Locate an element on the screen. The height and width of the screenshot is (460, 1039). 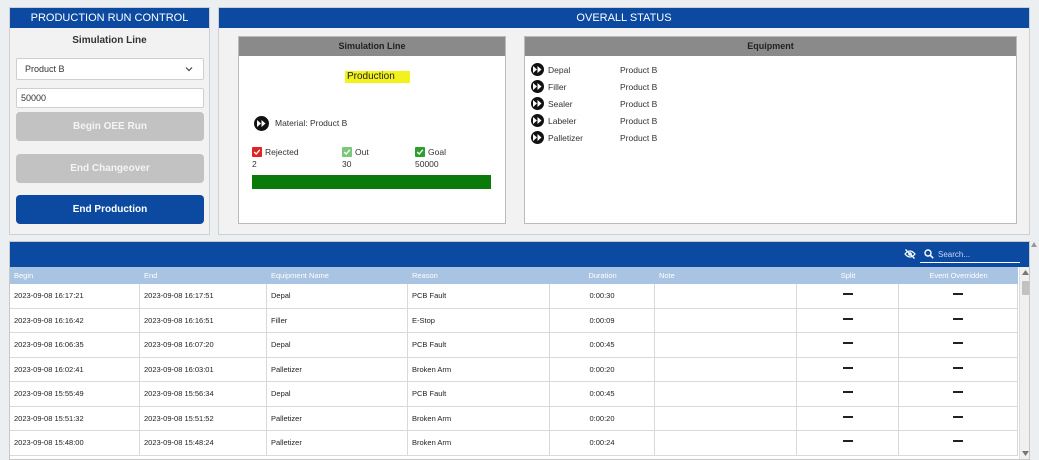
quantity-input is located at coordinates (110, 98).